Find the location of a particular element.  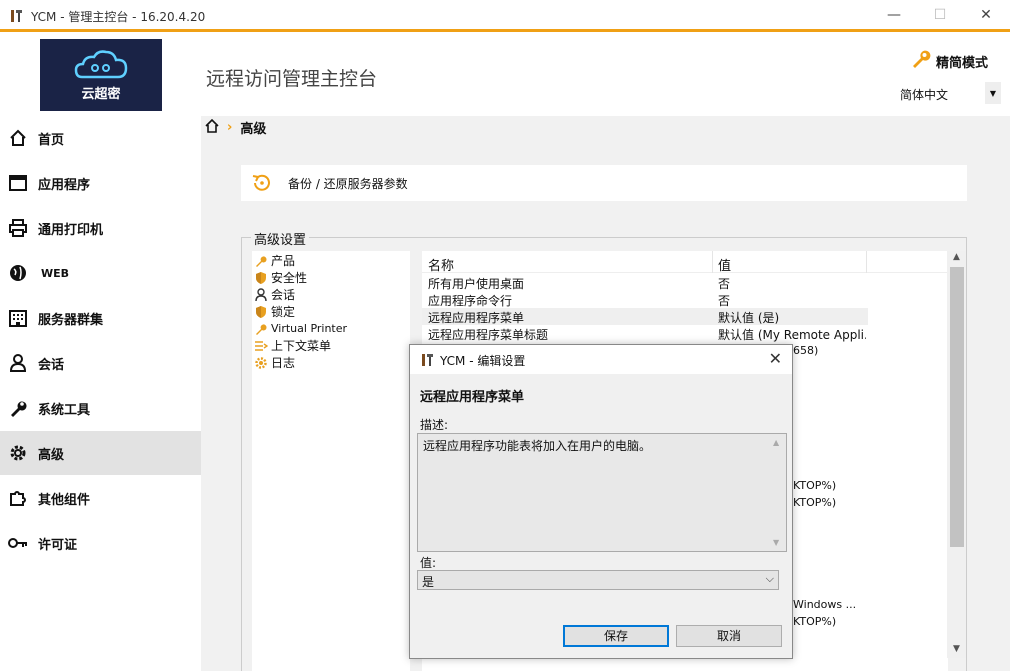

column-header-name: 名称 is located at coordinates (441, 264).